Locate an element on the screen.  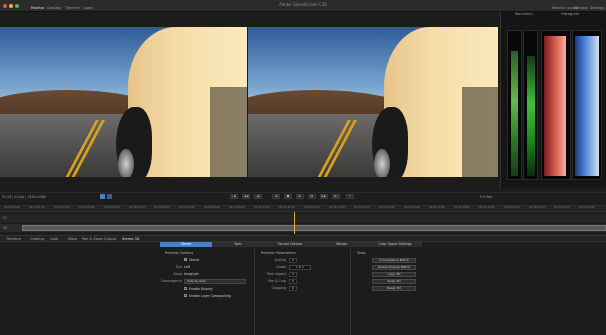
ruler-tick-label: 00:00:15:00 is located at coordinates (387, 207).